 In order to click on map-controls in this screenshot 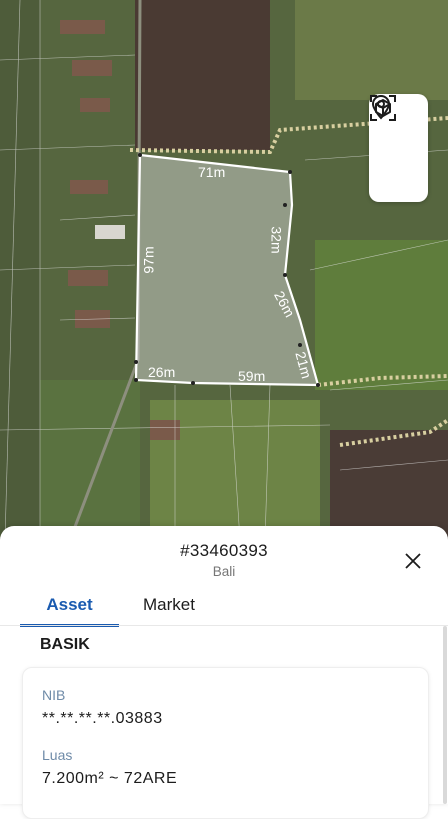, I will do `click(398, 148)`.